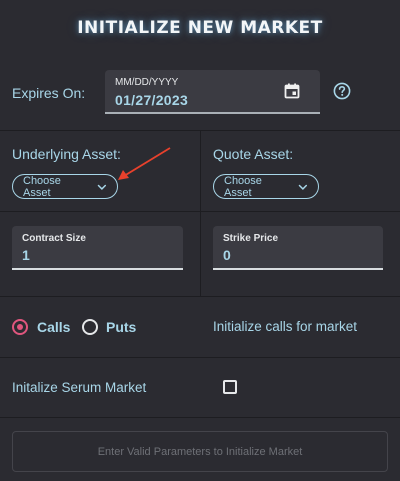 This screenshot has height=481, width=400. Describe the element at coordinates (285, 326) in the screenshot. I see `option-type-description: Initialize calls for market` at that location.